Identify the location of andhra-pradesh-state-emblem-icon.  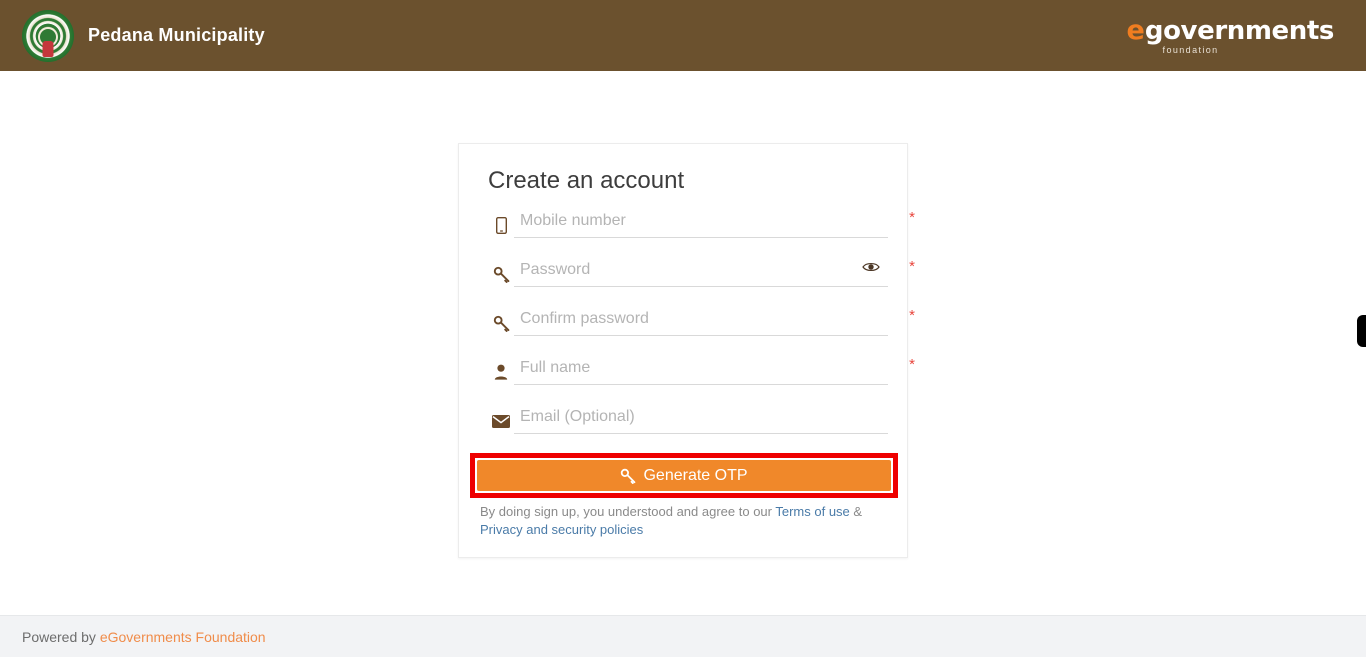
(48, 35).